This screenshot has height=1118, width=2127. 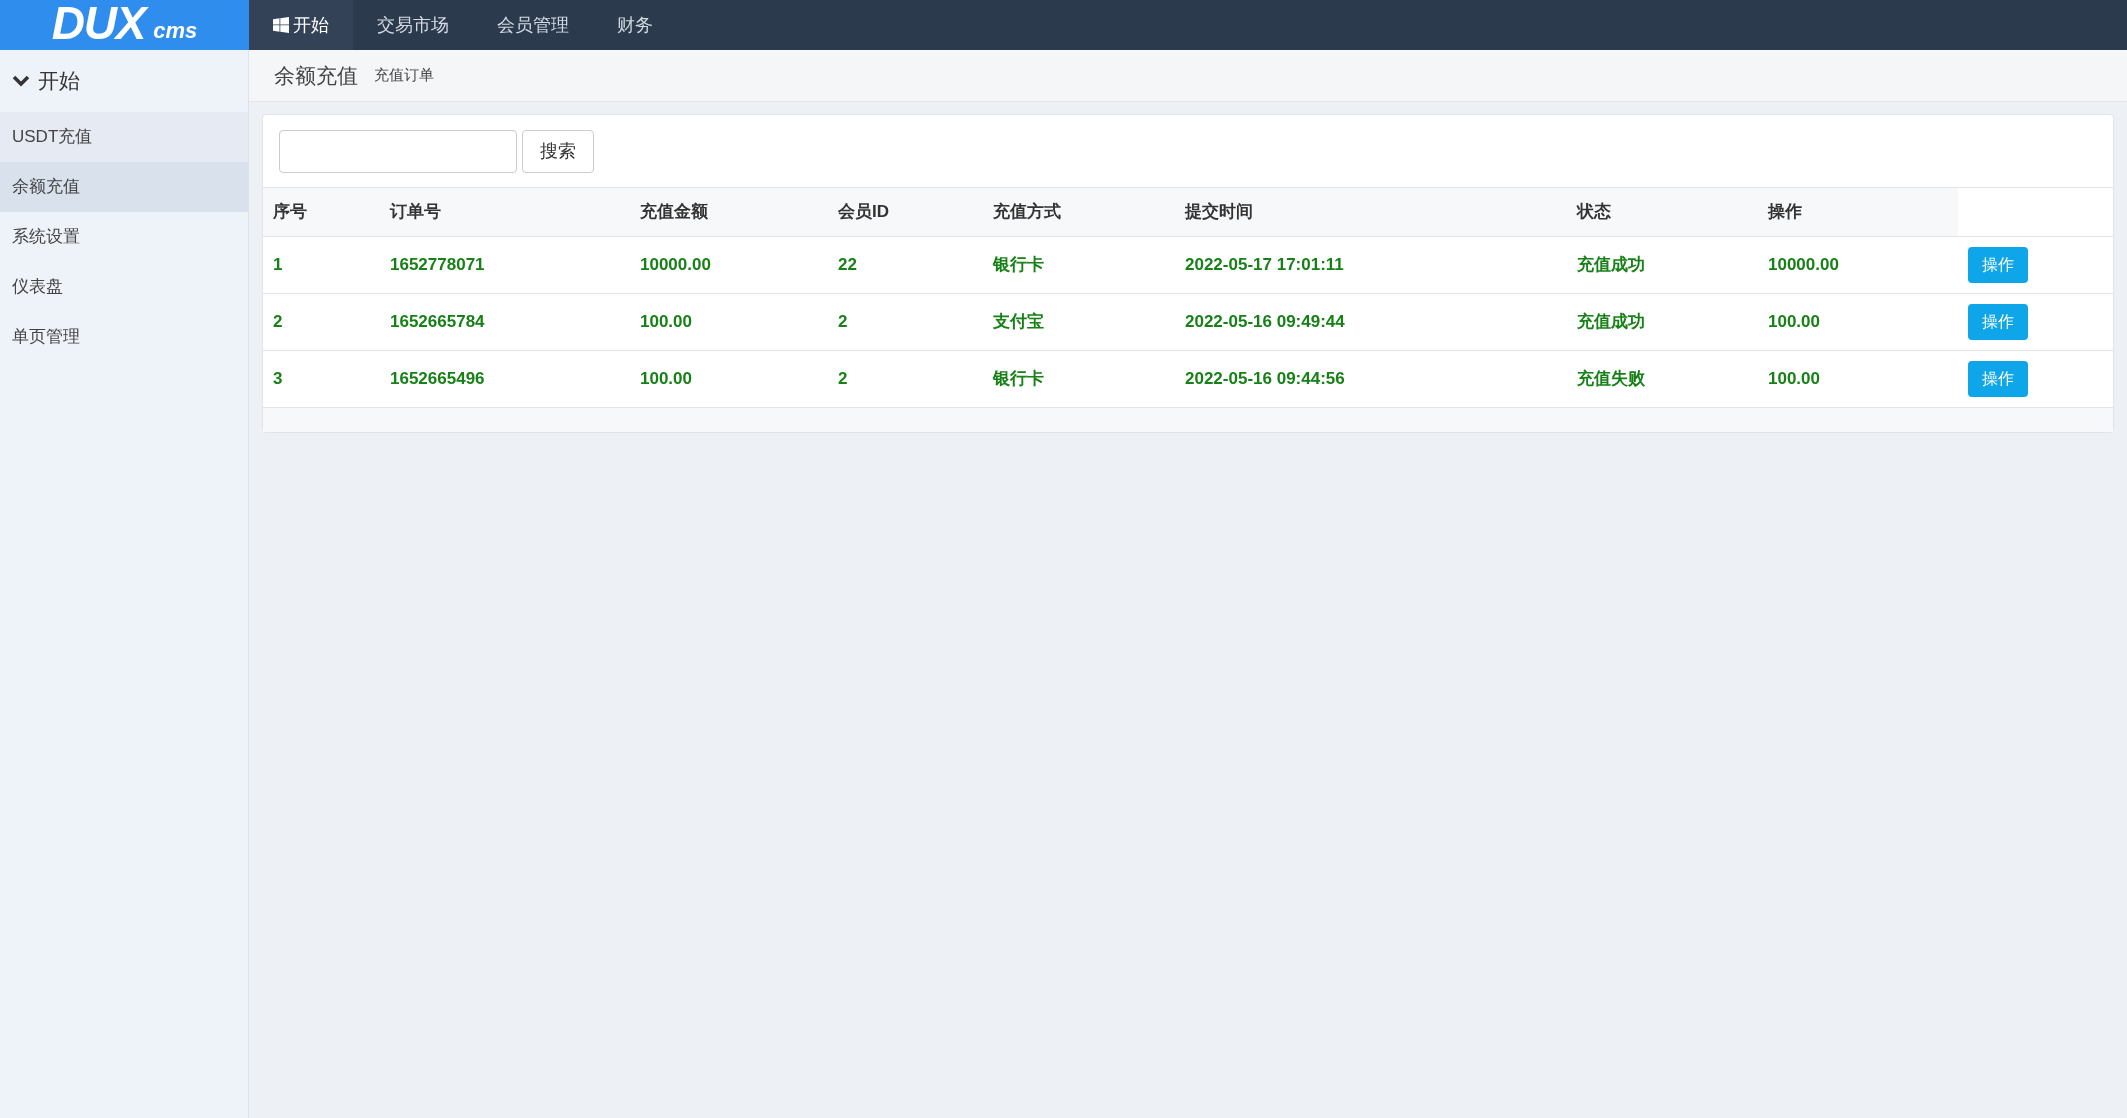 I want to click on table-cell: 1652778071, so click(x=437, y=265).